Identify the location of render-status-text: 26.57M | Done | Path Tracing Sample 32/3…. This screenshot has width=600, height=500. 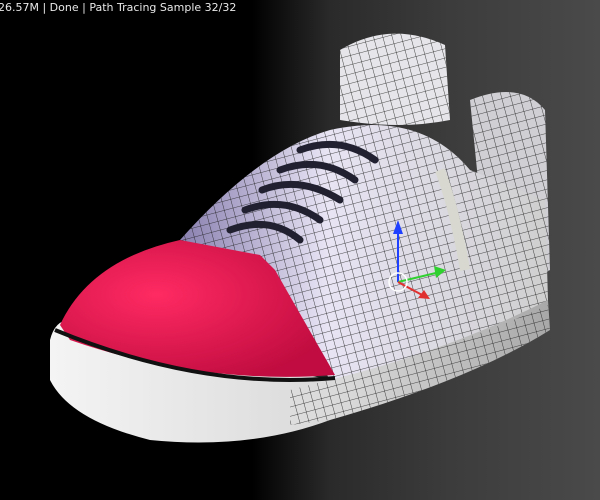
(118, 7).